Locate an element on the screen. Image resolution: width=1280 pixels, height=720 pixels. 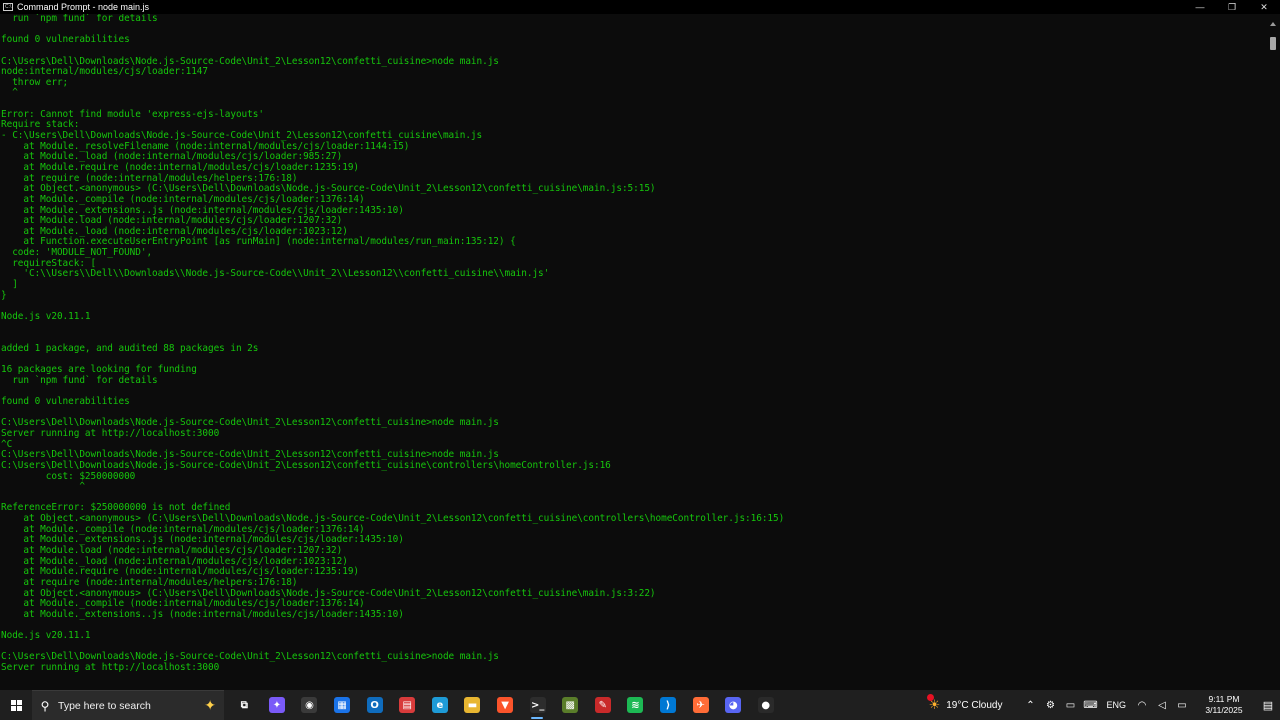
maximize-button: ❐ is located at coordinates (1232, 7).